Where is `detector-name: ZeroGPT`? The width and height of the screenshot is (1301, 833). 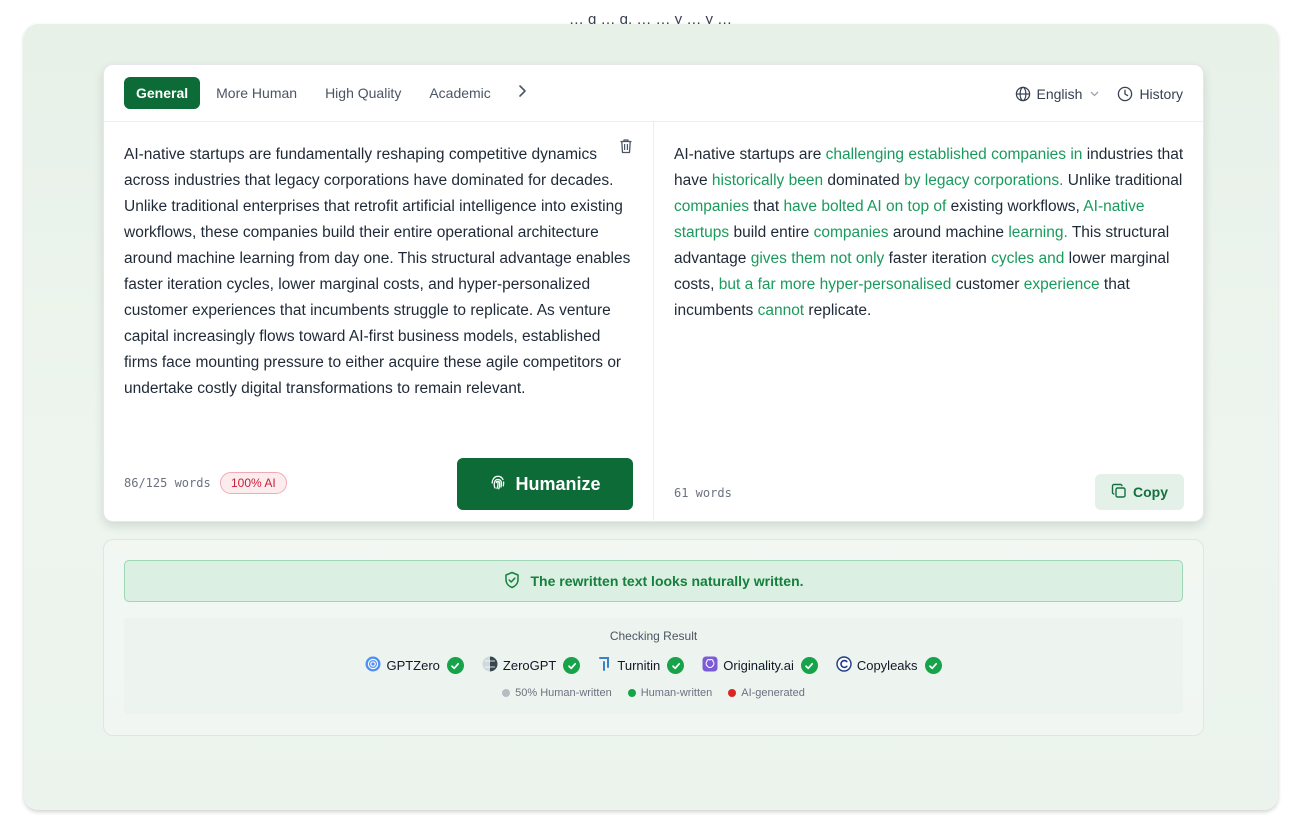 detector-name: ZeroGPT is located at coordinates (529, 665).